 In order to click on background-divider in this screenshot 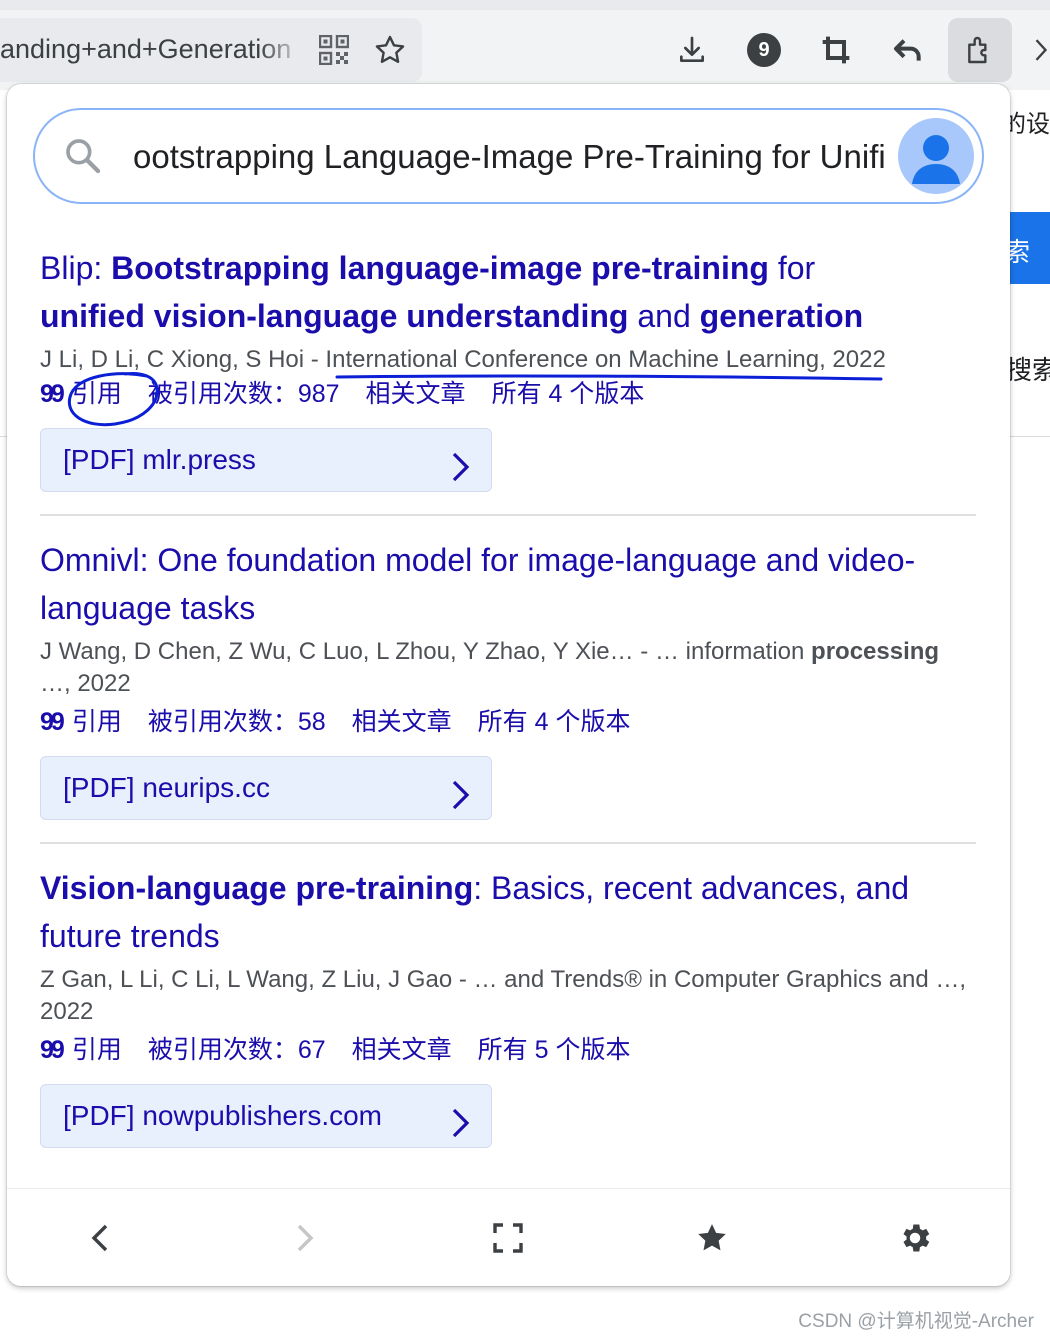, I will do `click(1030, 436)`.